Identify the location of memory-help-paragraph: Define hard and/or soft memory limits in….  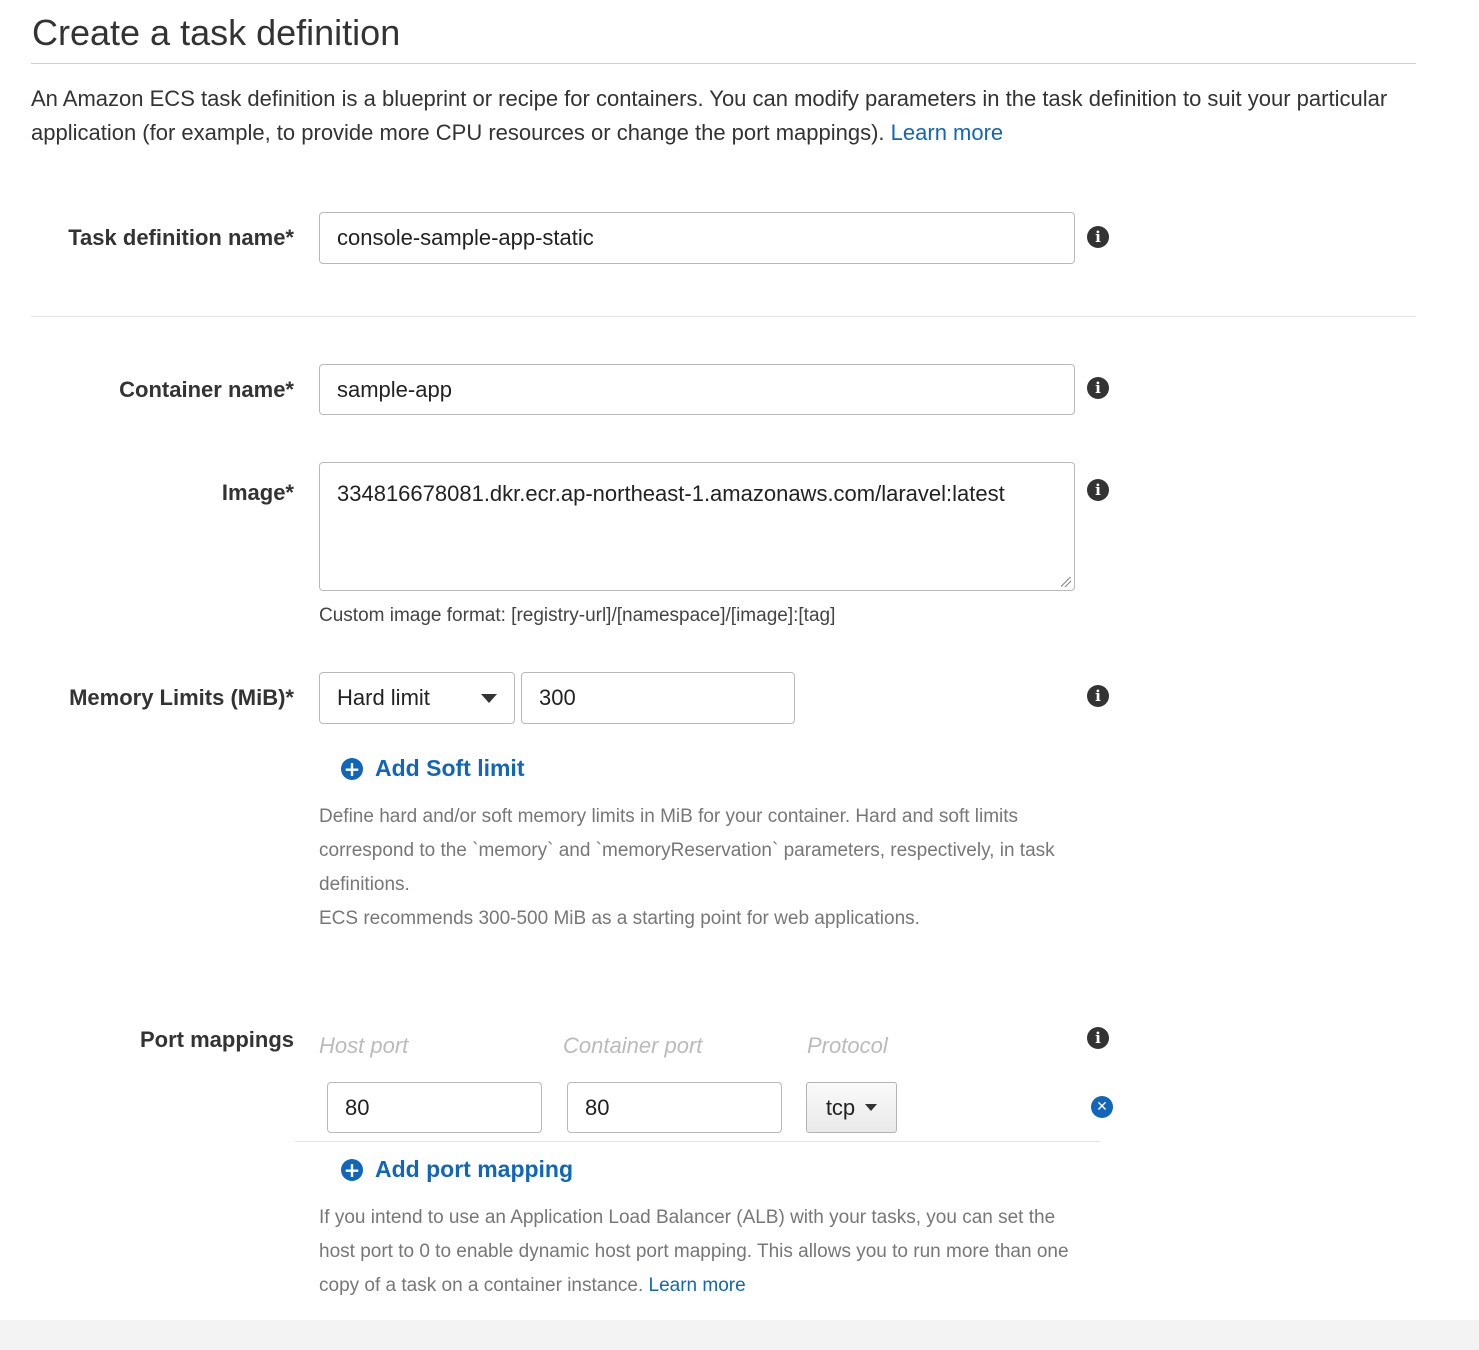
(687, 850).